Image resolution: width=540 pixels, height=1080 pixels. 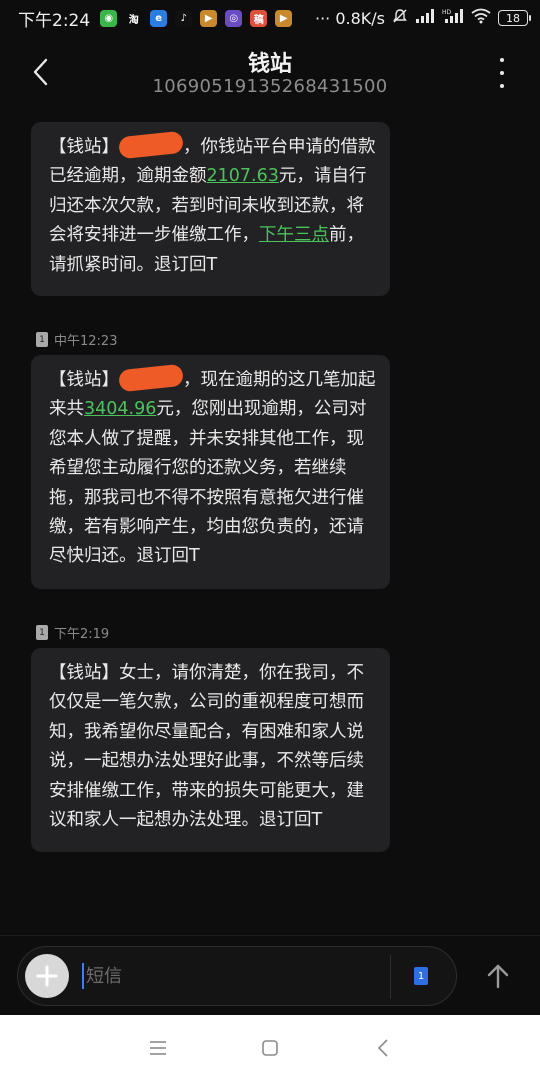 What do you see at coordinates (54, 20) in the screenshot?
I see `clock: 下午2:24` at bounding box center [54, 20].